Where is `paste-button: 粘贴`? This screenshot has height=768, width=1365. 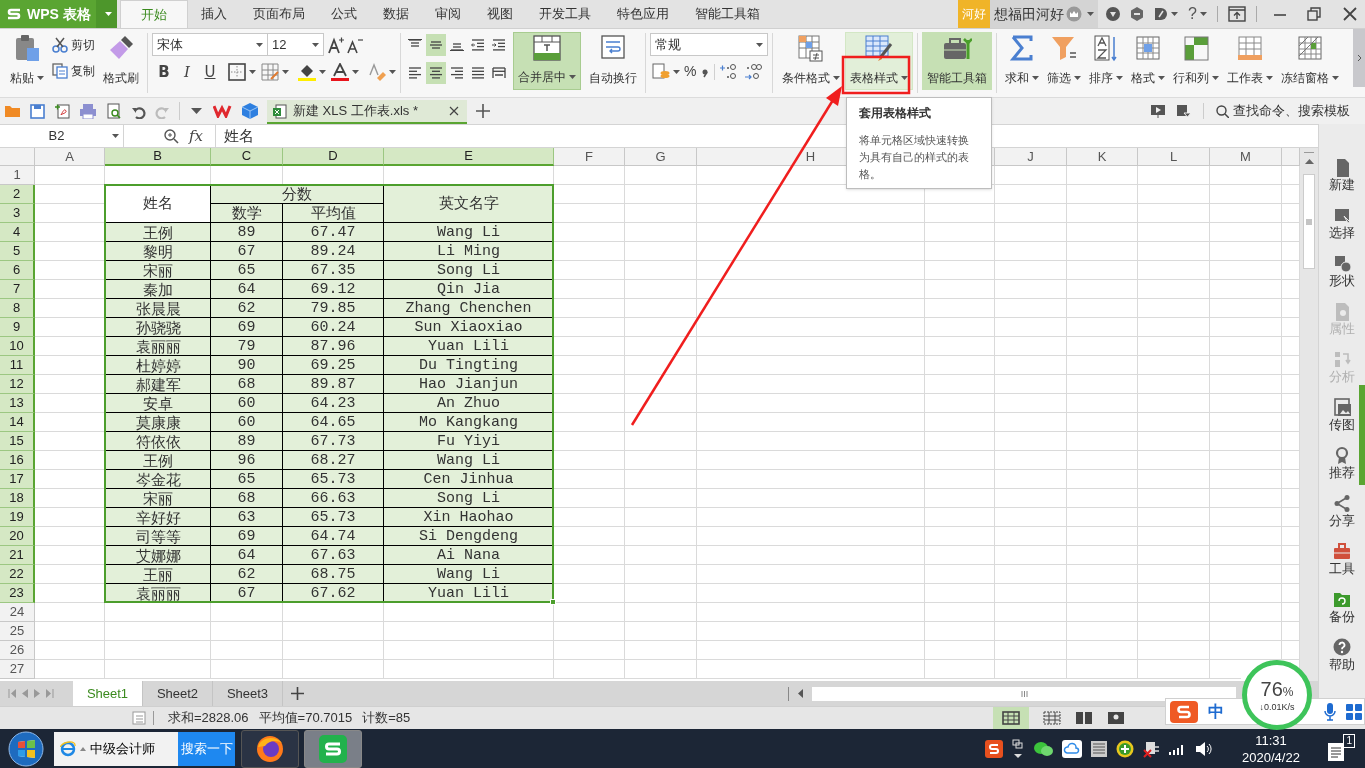 paste-button: 粘贴 is located at coordinates (27, 61).